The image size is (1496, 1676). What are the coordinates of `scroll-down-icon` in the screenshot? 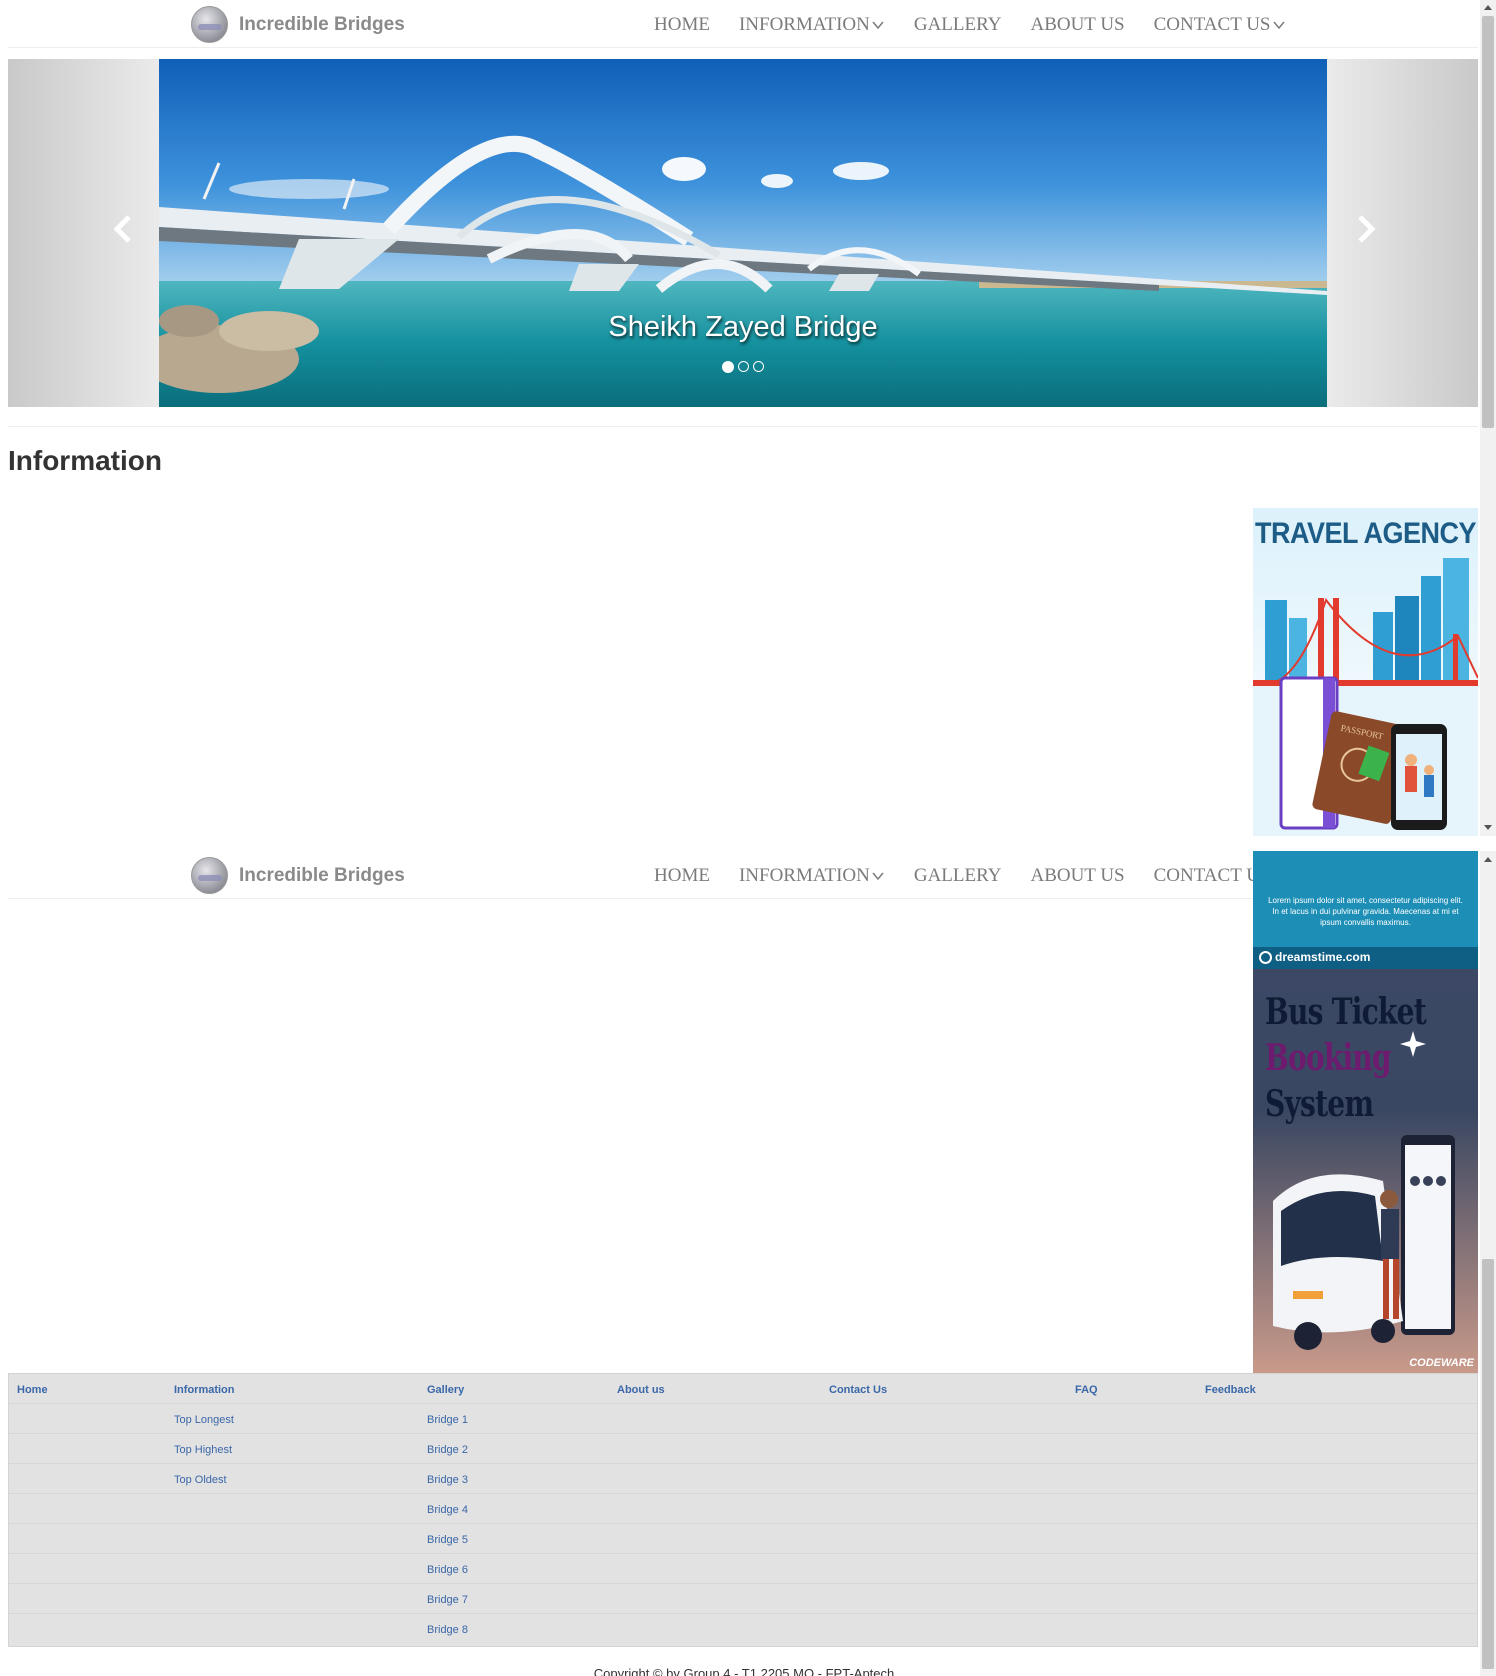 It's located at (1488, 827).